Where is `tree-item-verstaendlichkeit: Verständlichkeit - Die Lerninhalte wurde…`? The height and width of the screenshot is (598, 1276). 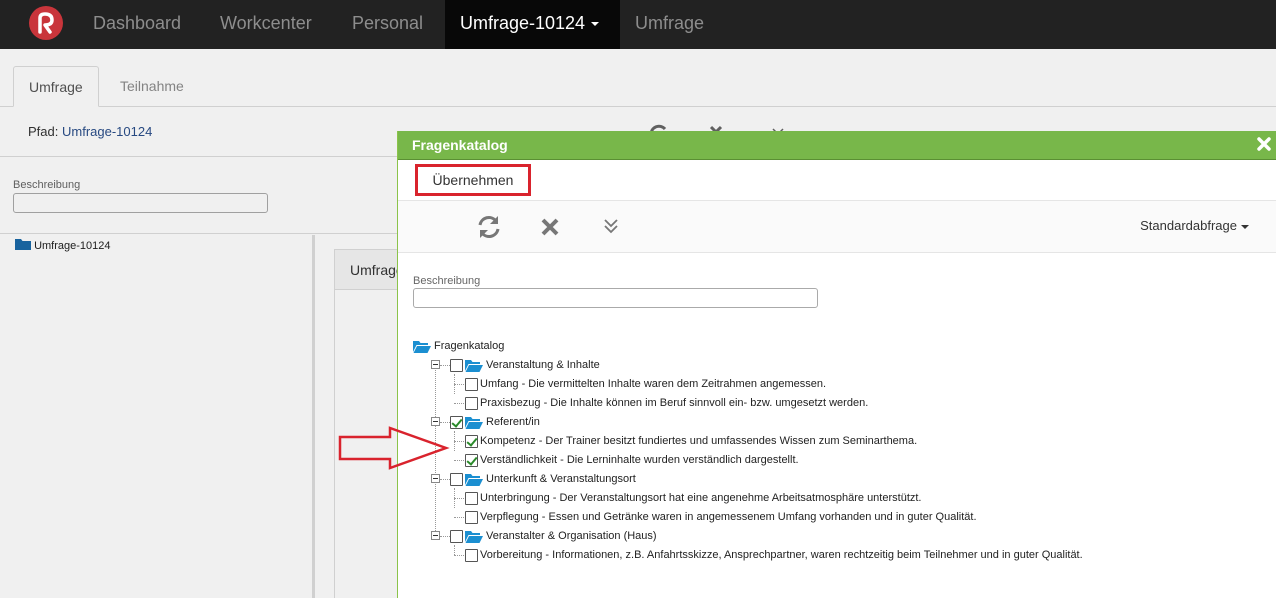
tree-item-verstaendlichkeit: Verständlichkeit - Die Lerninhalte wurde… is located at coordinates (632, 460).